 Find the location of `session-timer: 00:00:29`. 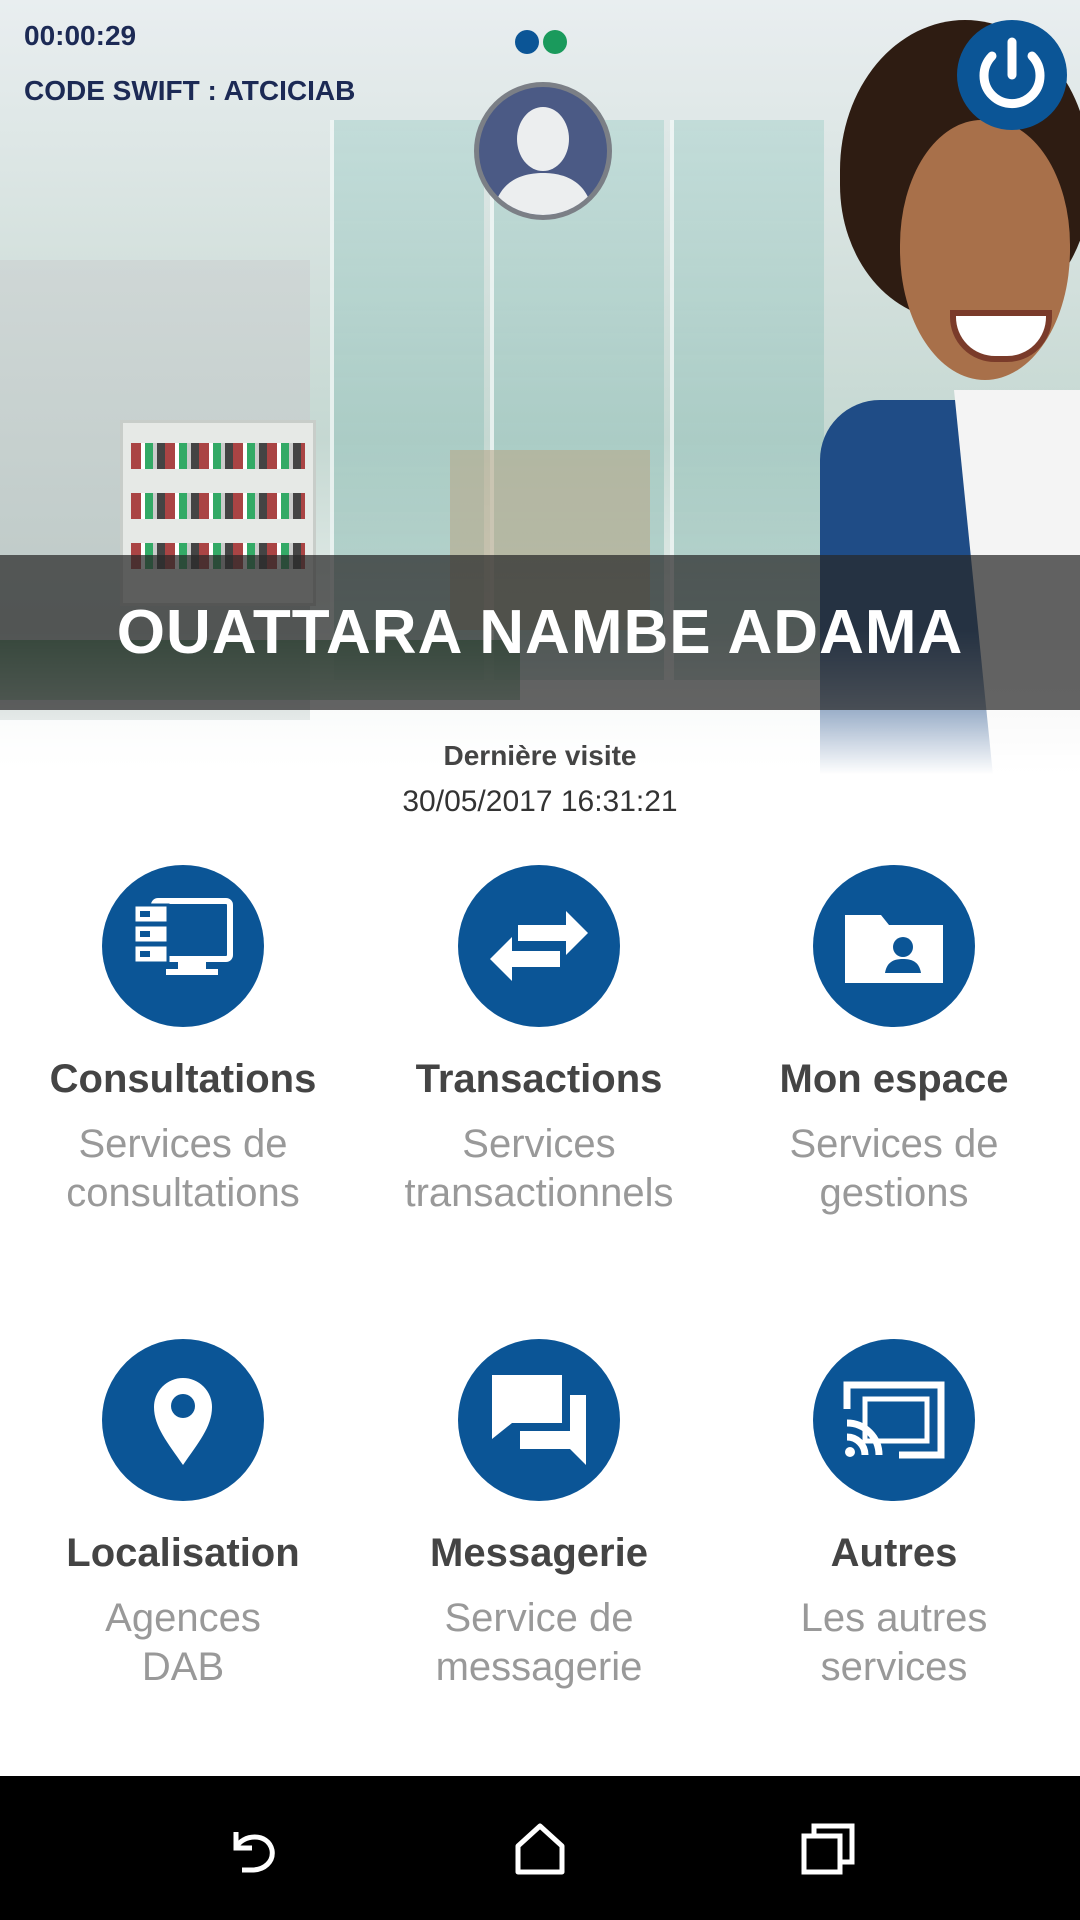

session-timer: 00:00:29 is located at coordinates (80, 35).